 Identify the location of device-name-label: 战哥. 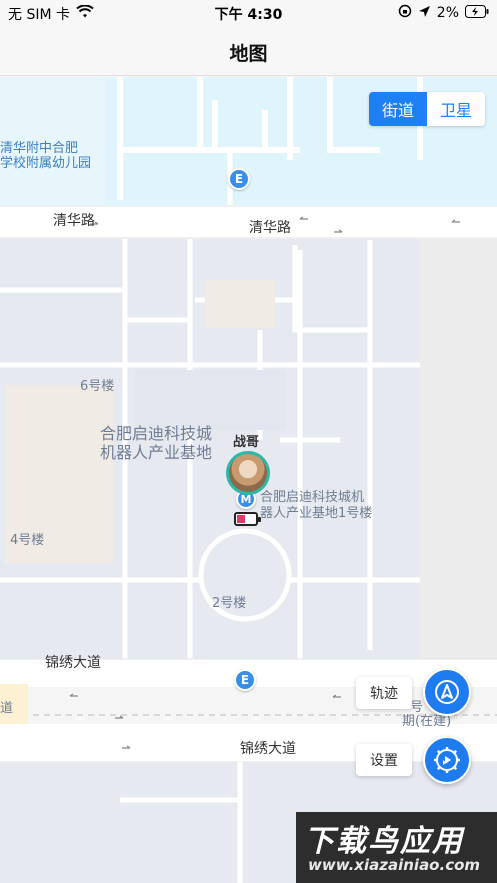
(246, 442).